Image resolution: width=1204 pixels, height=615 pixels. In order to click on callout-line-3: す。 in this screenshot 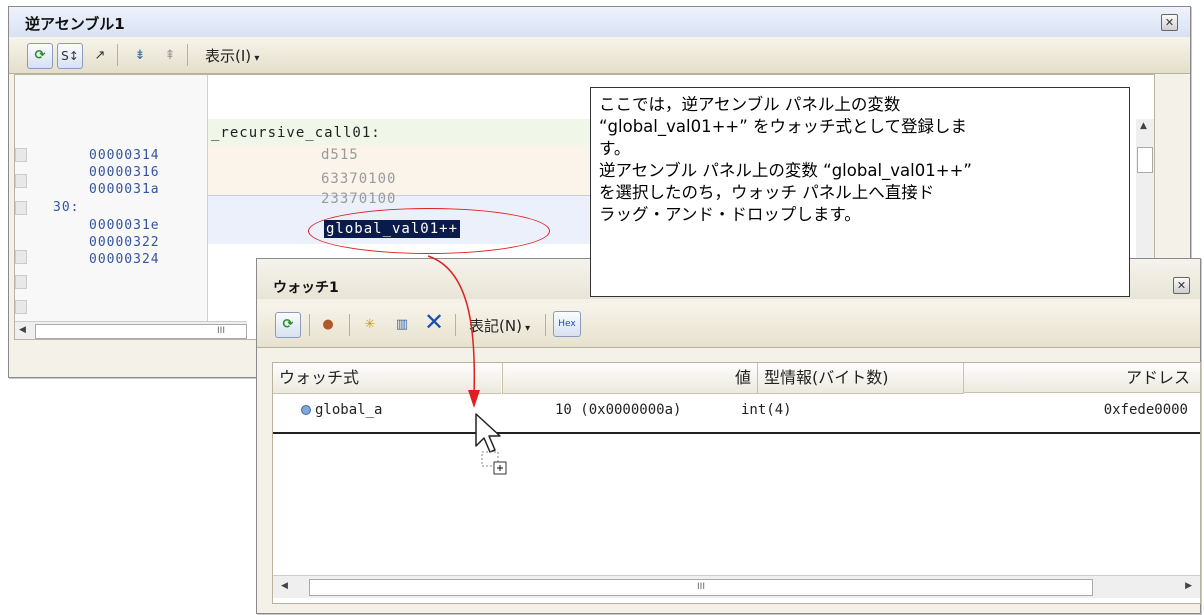, I will do `click(615, 148)`.